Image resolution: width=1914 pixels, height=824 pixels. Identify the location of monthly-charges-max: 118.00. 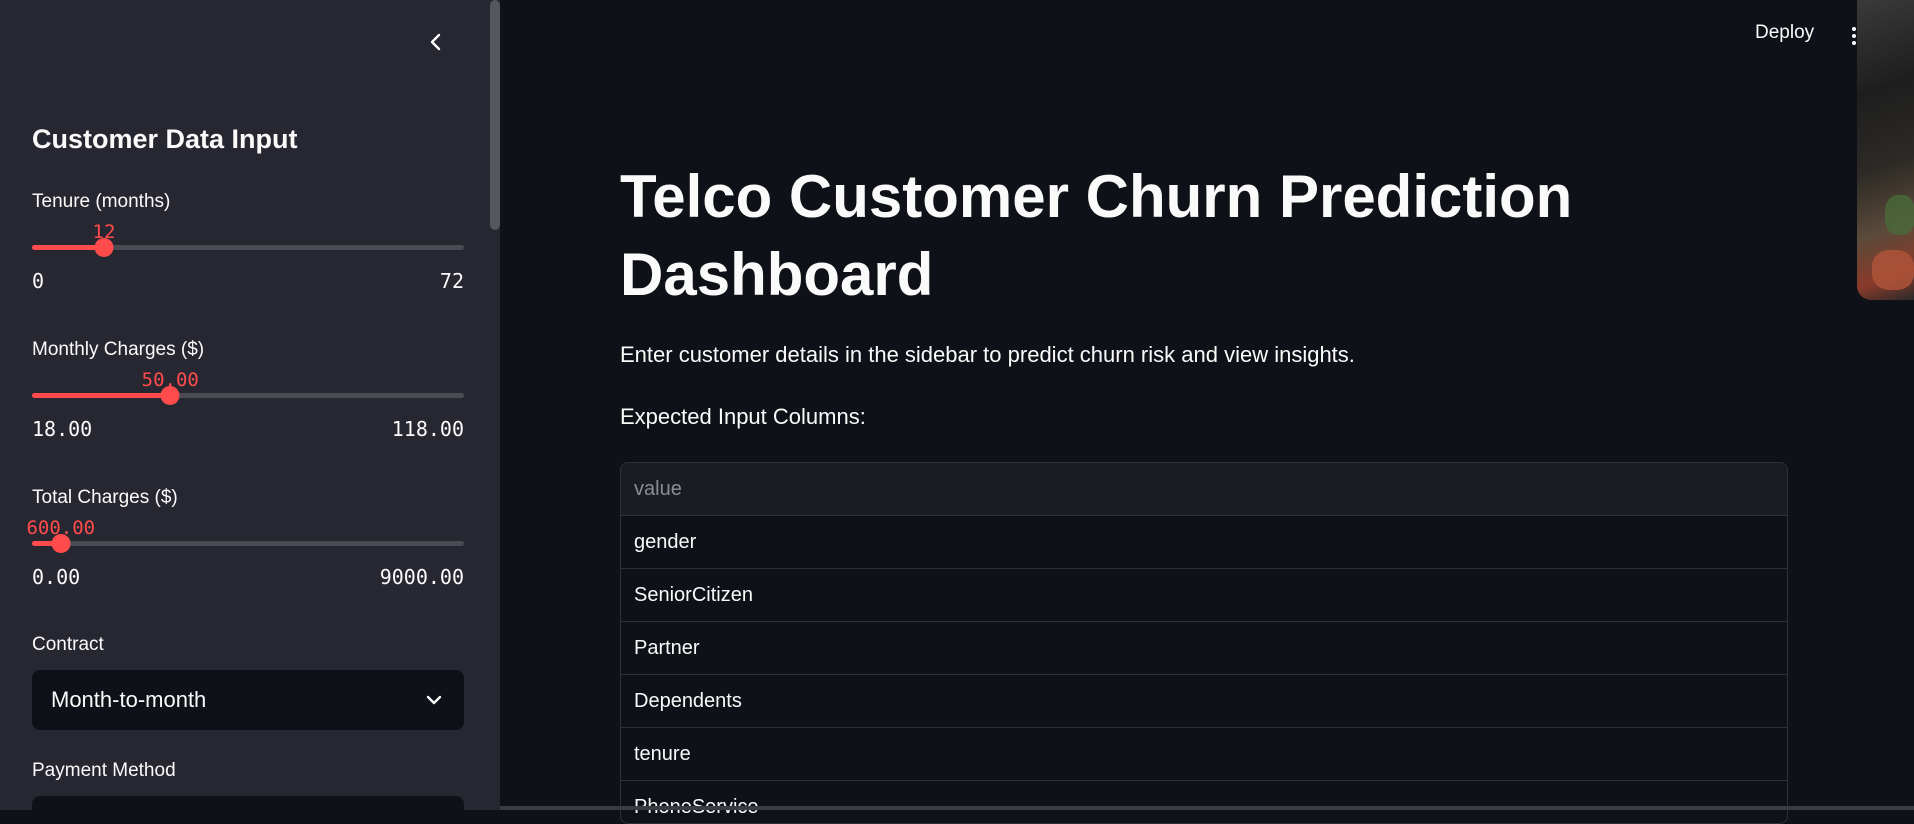
(427, 429).